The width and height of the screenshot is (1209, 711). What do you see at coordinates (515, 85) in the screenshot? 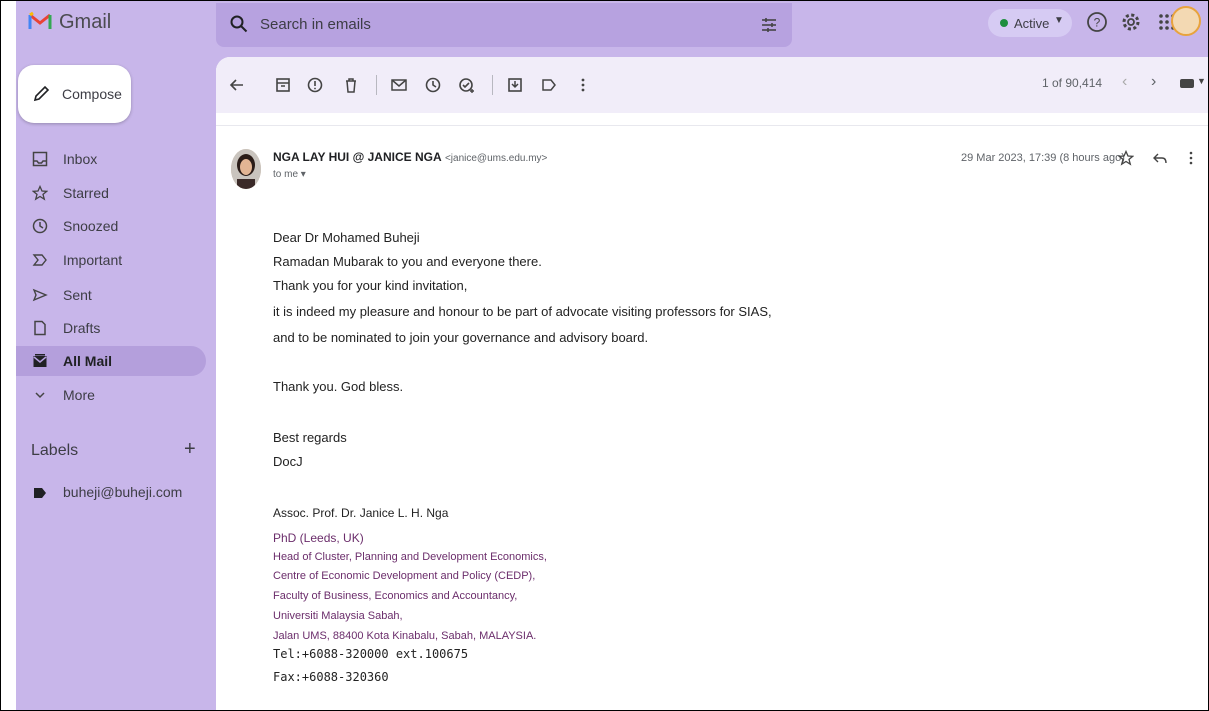
I see `move-to-icon` at bounding box center [515, 85].